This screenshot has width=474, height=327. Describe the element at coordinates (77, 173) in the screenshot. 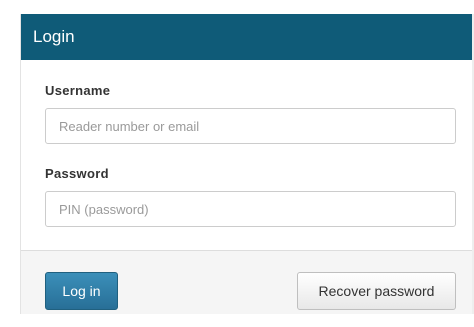

I see `password-label: Password` at that location.